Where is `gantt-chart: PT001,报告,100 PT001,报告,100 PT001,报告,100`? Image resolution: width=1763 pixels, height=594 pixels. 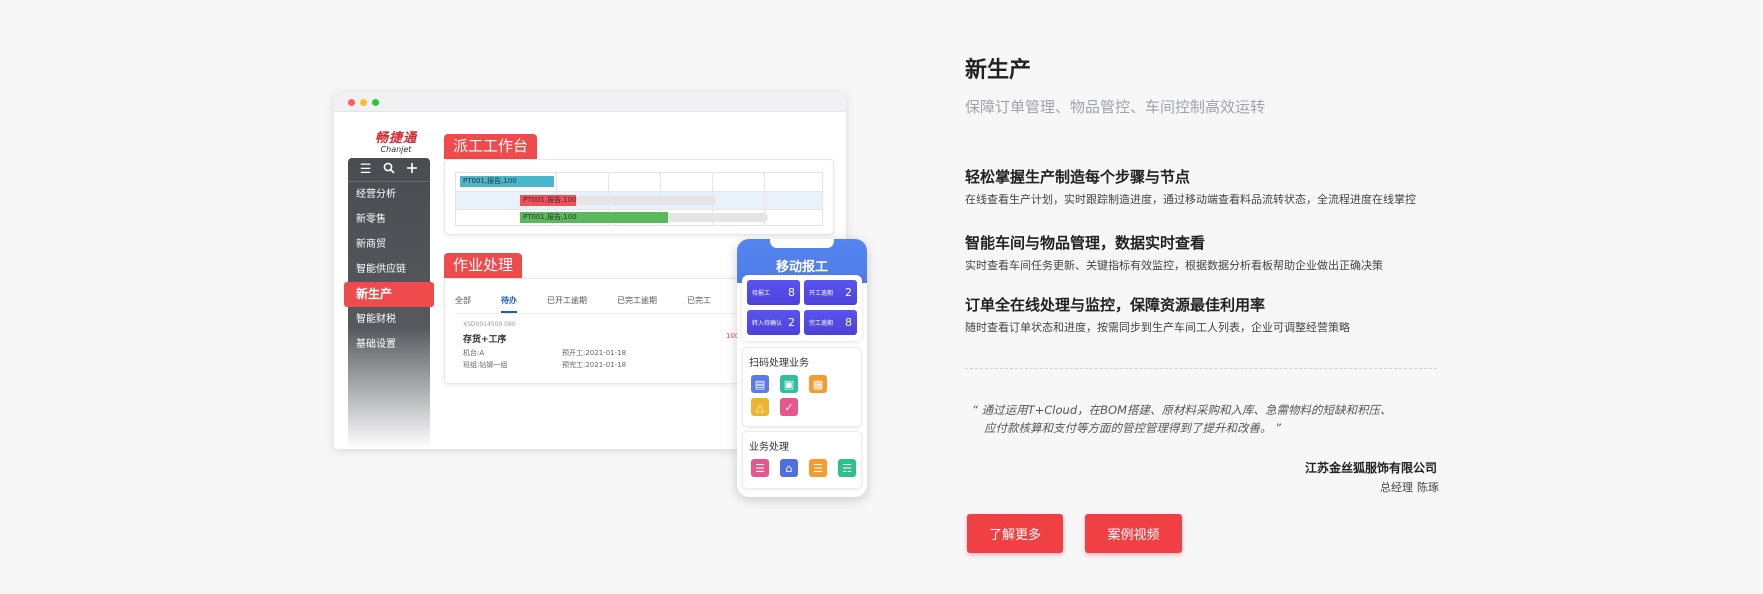
gantt-chart: PT001,报告,100 PT001,报告,100 PT001,报告,100 is located at coordinates (639, 199).